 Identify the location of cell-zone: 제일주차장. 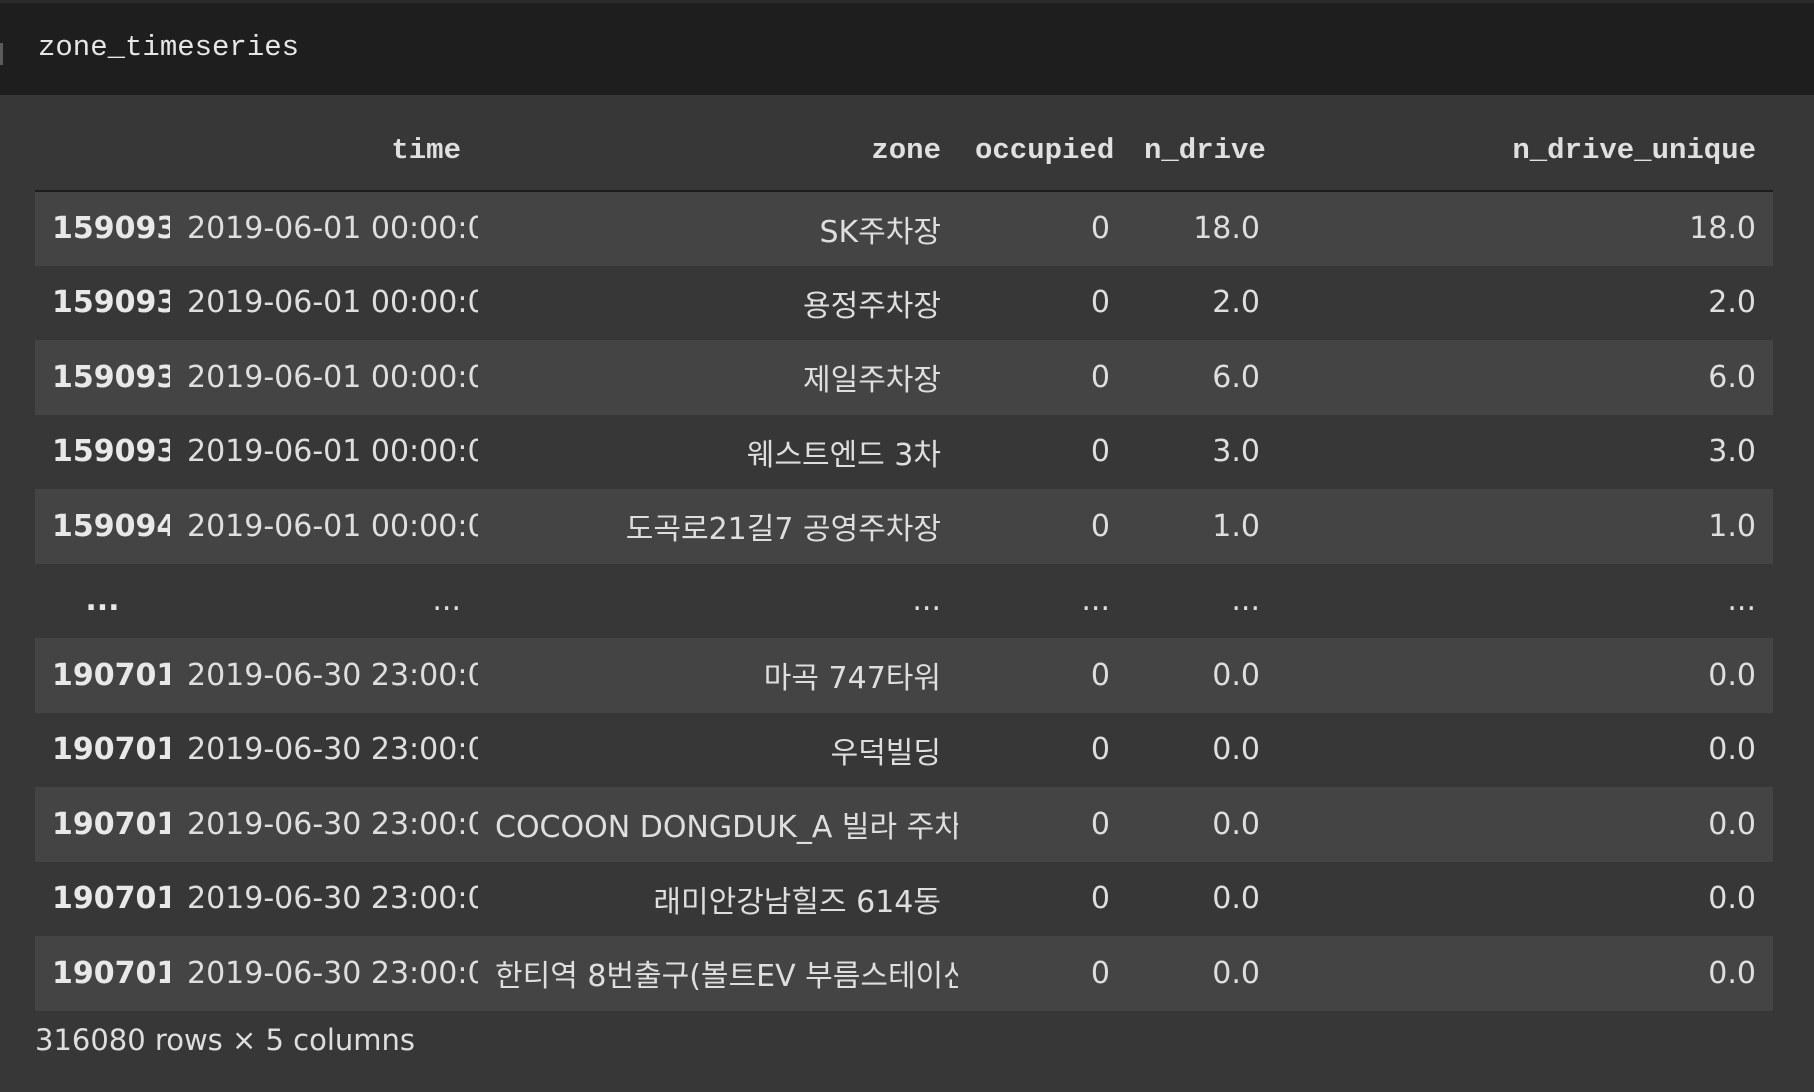
(872, 381).